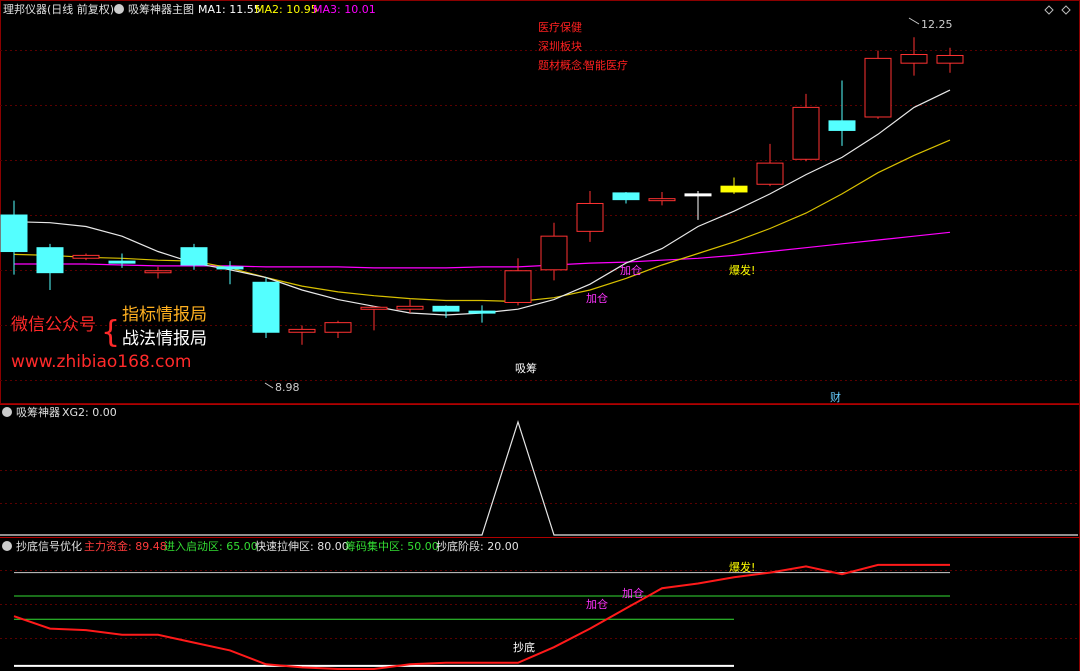 This screenshot has width=1080, height=671. Describe the element at coordinates (597, 604) in the screenshot. I see `panel3-signal-jiacang-1: 加仓` at that location.